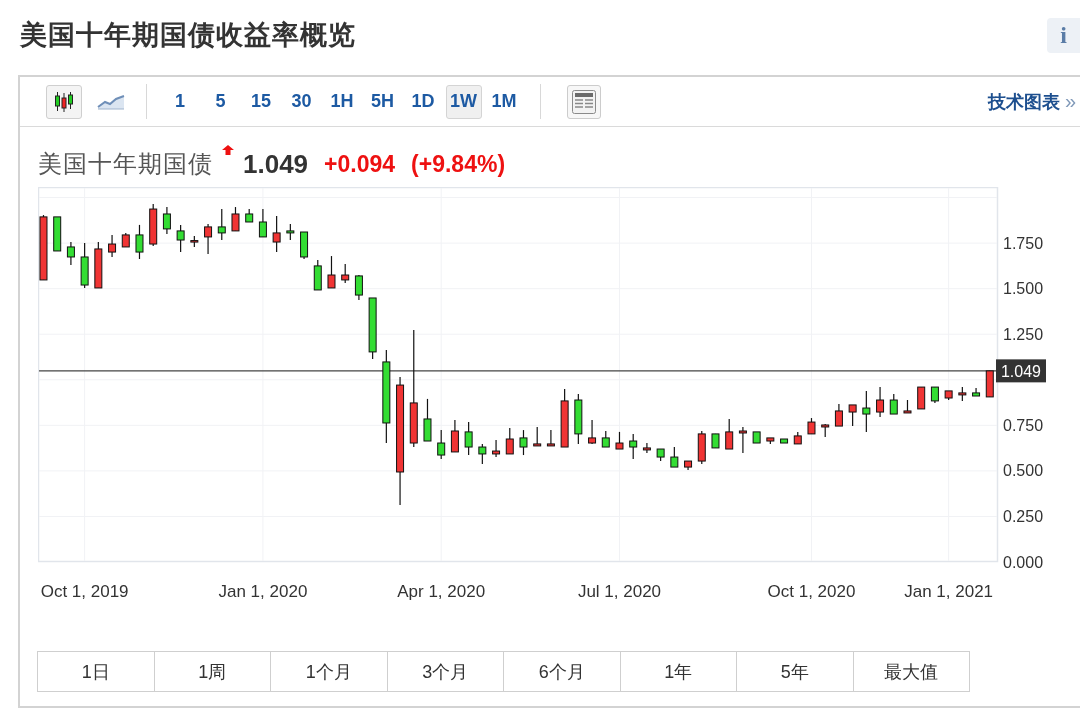 Image resolution: width=1080 pixels, height=713 pixels. Describe the element at coordinates (811, 591) in the screenshot. I see `x-axis-label: Oct 1, 2020` at that location.